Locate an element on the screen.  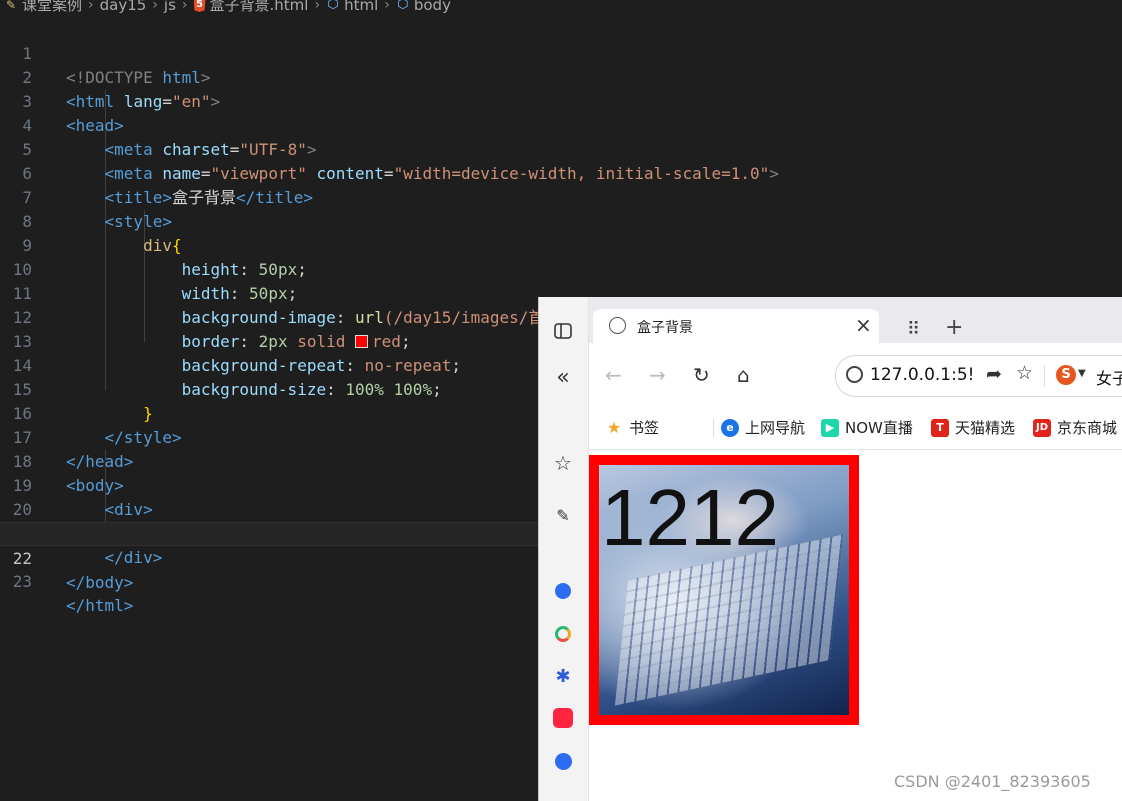
ie-icon: e is located at coordinates (730, 427).